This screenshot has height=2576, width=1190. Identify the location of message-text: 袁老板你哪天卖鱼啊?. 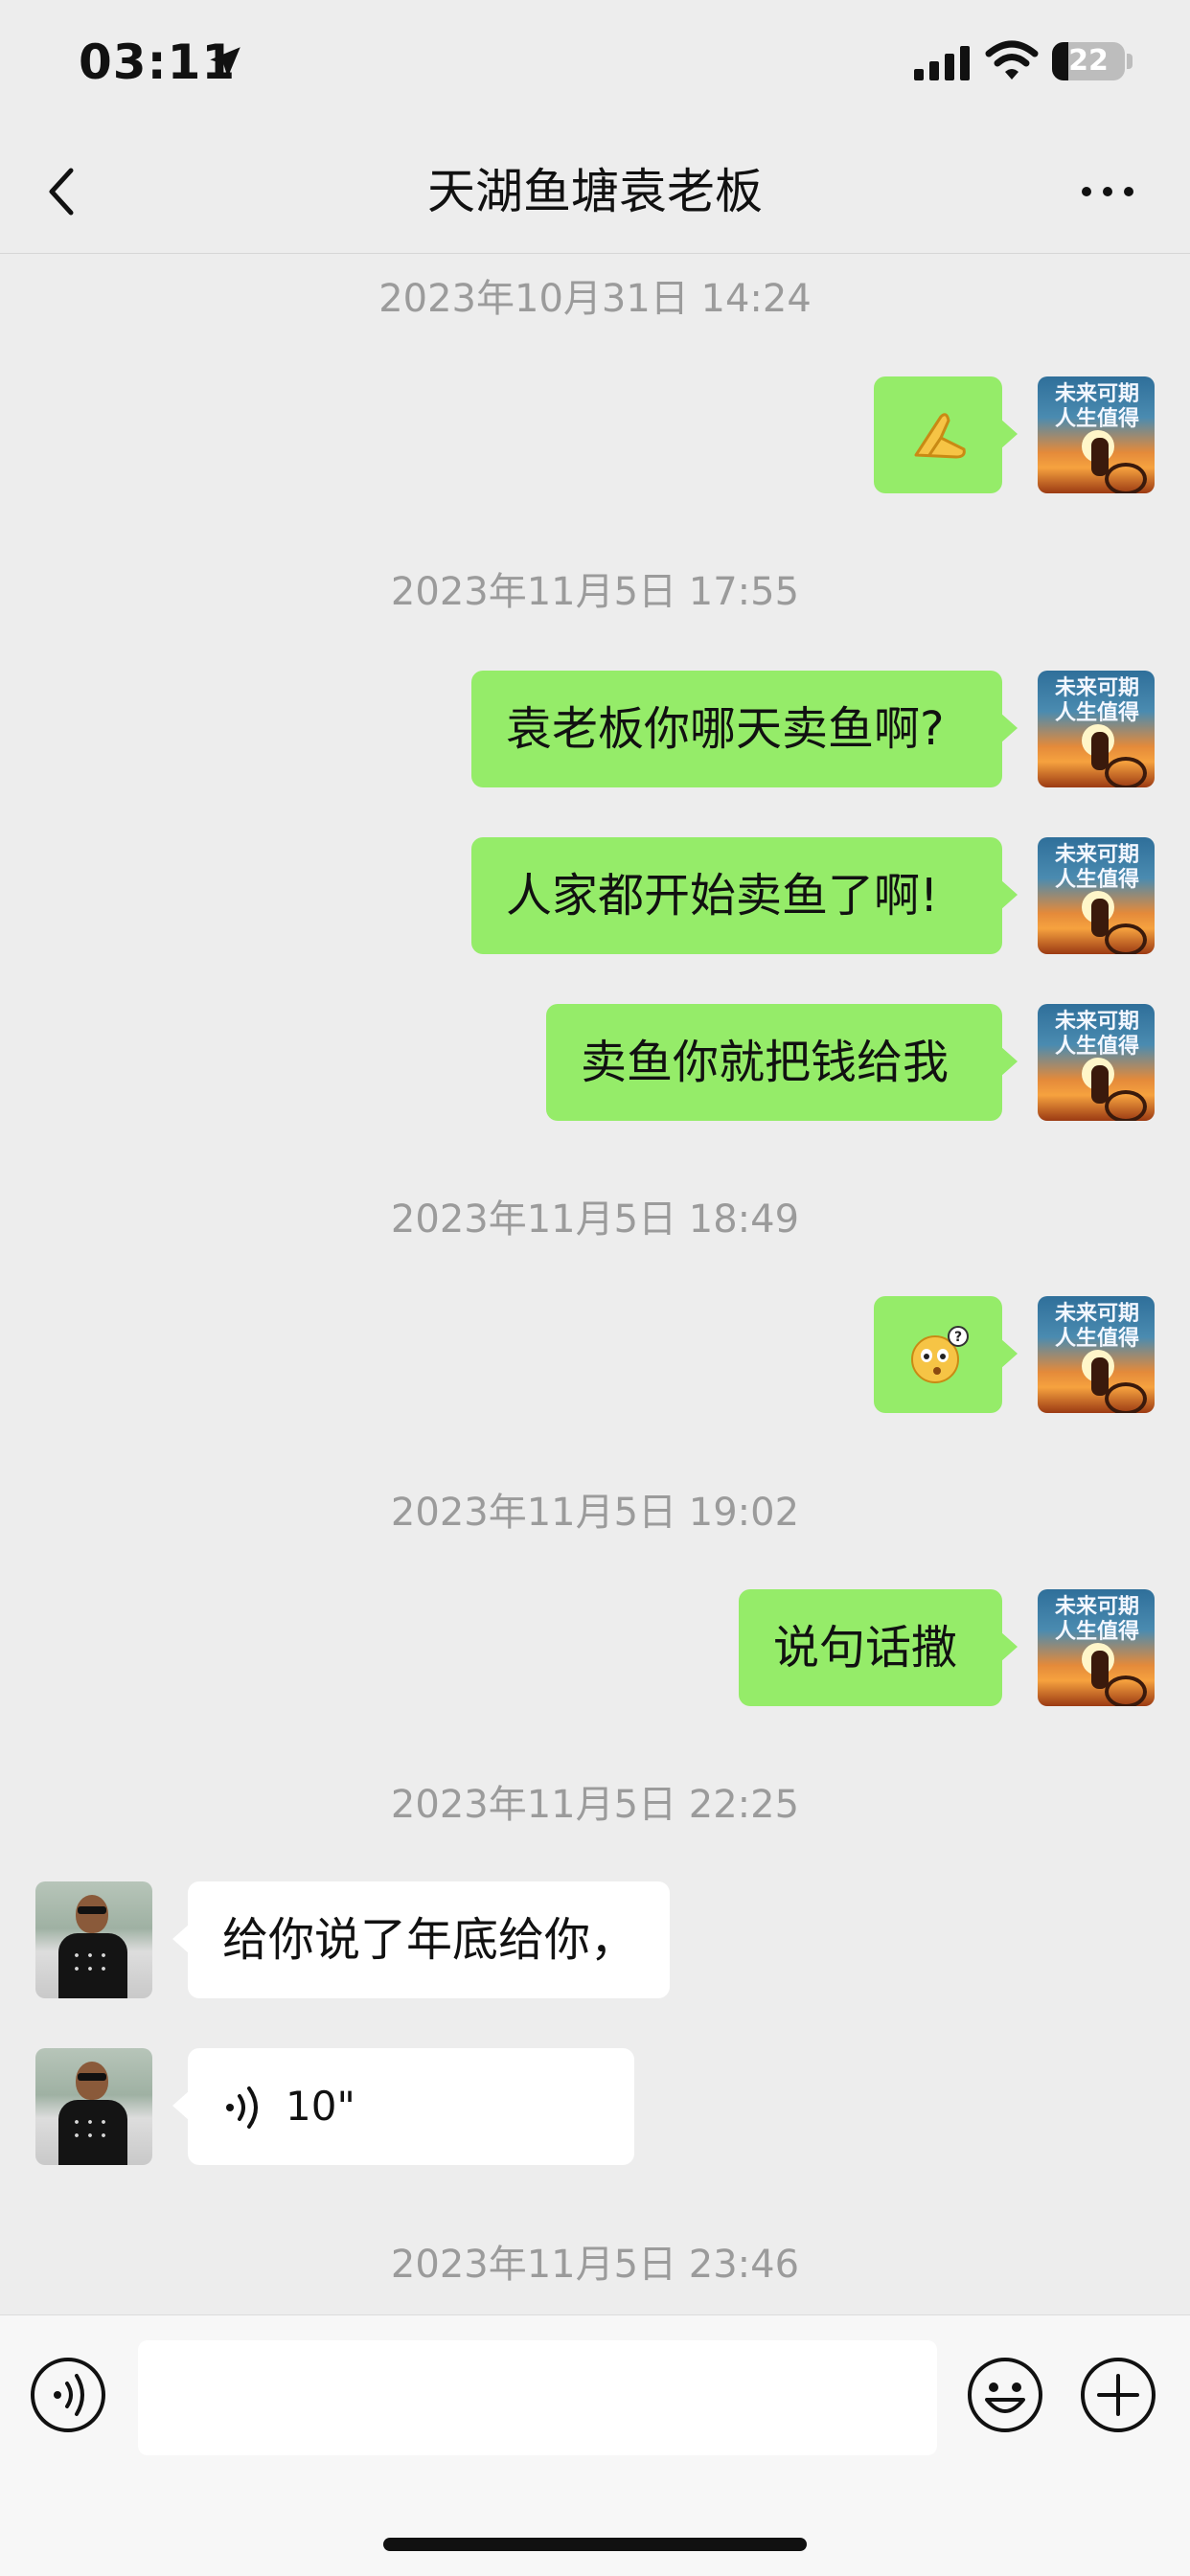
(726, 729).